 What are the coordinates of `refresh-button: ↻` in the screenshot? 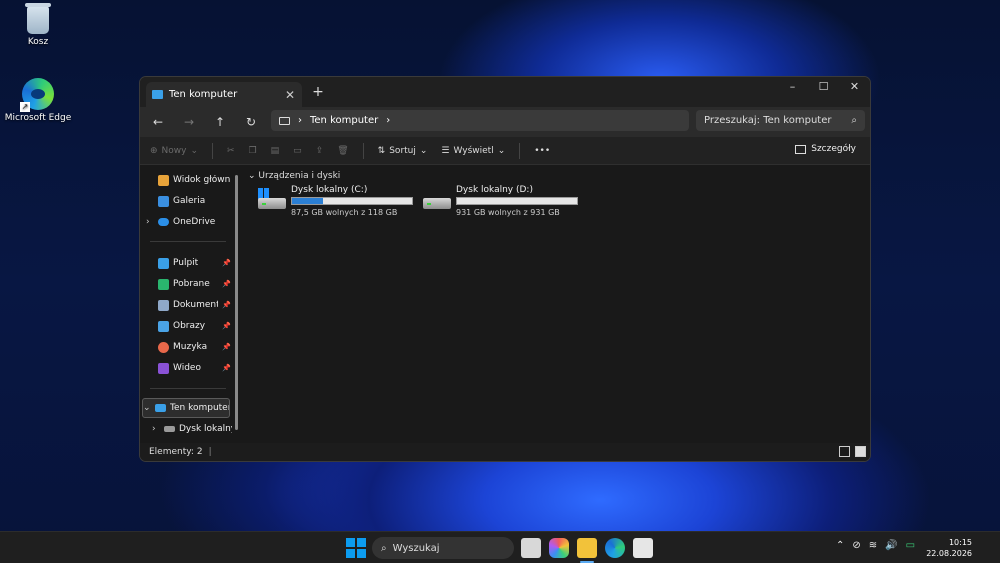 It's located at (251, 122).